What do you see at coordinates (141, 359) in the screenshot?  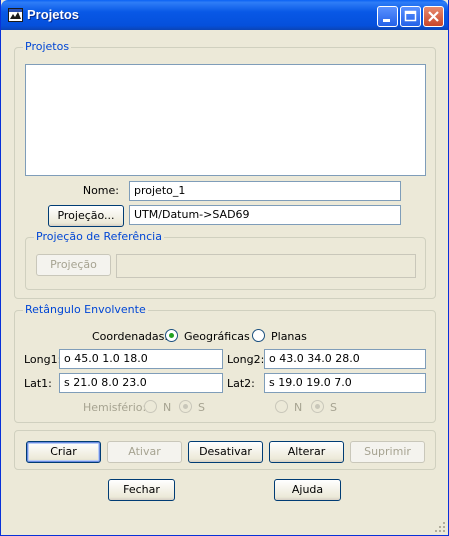 I see `long1-input: o 45.0 1.0 18.0` at bounding box center [141, 359].